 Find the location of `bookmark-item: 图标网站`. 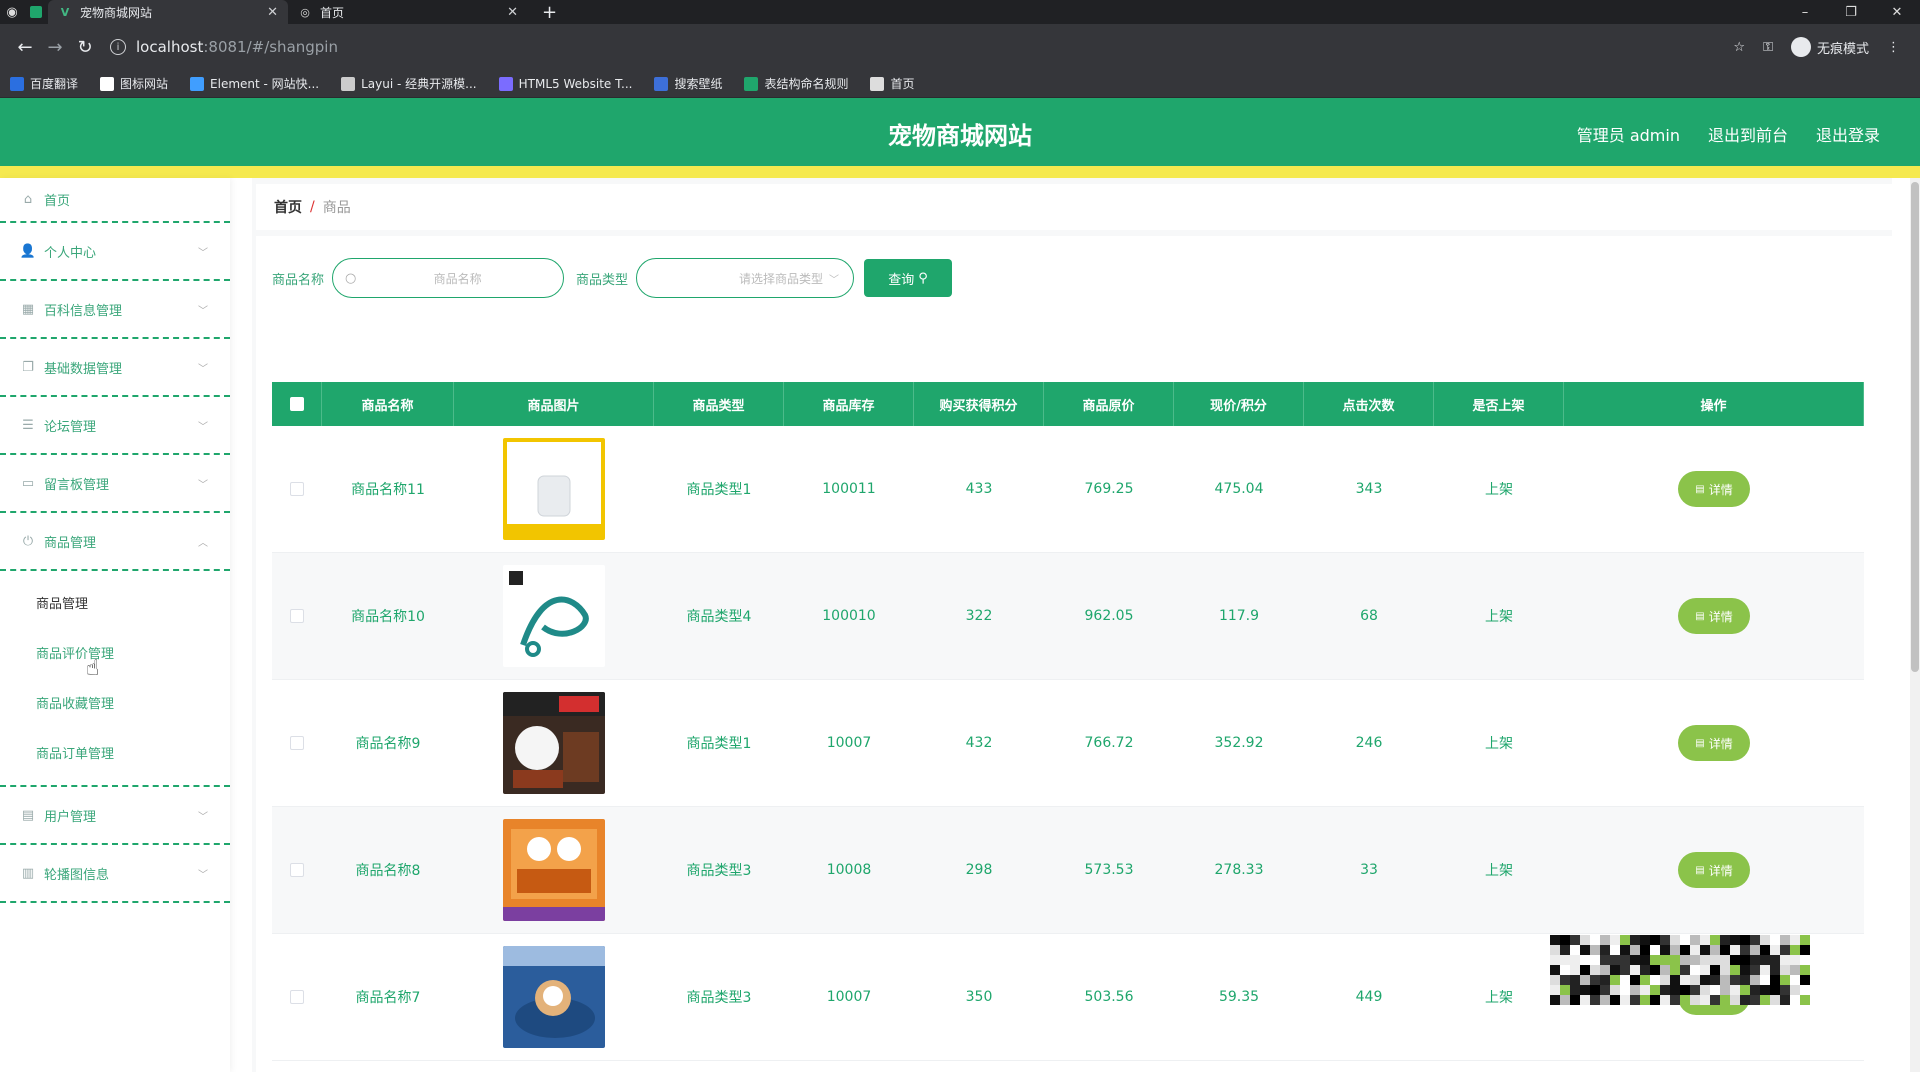

bookmark-item: 图标网站 is located at coordinates (134, 83).